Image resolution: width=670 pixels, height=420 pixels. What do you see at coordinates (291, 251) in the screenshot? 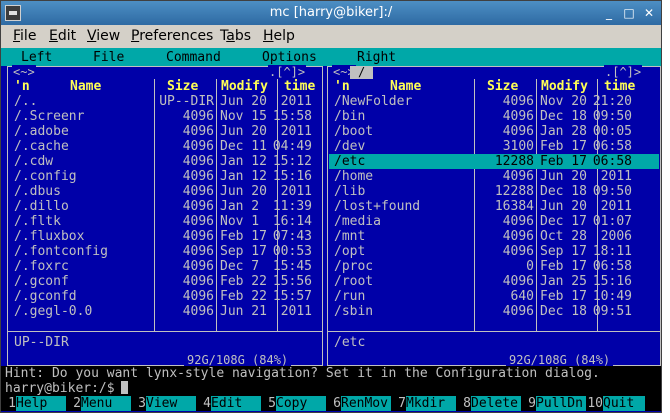
I see `file-time: 00:53` at bounding box center [291, 251].